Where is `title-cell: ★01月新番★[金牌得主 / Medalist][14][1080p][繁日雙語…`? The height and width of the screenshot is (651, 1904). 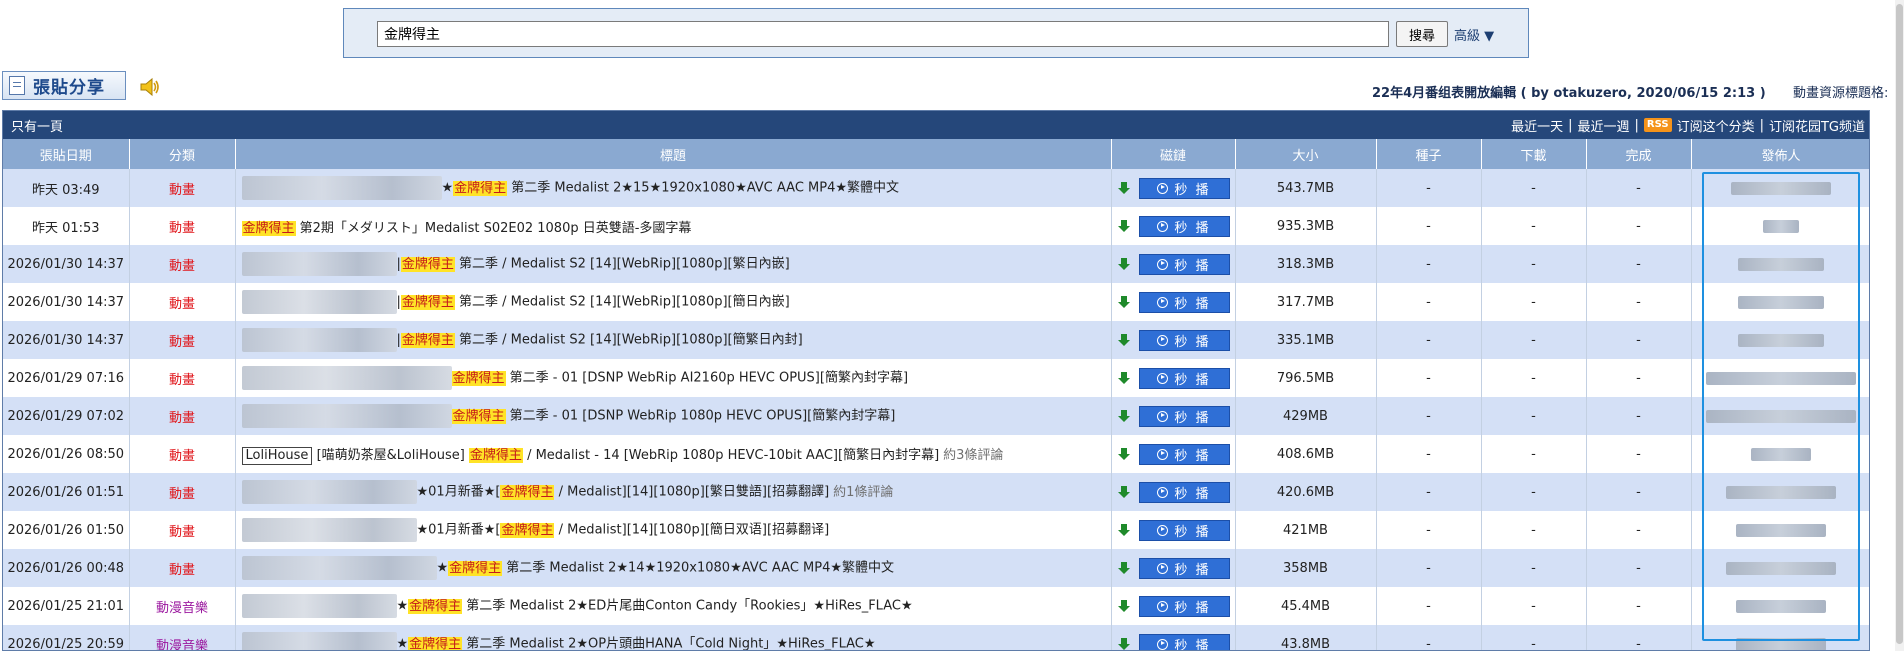 title-cell: ★01月新番★[金牌得主 / Medalist][14][1080p][繁日雙語… is located at coordinates (673, 492).